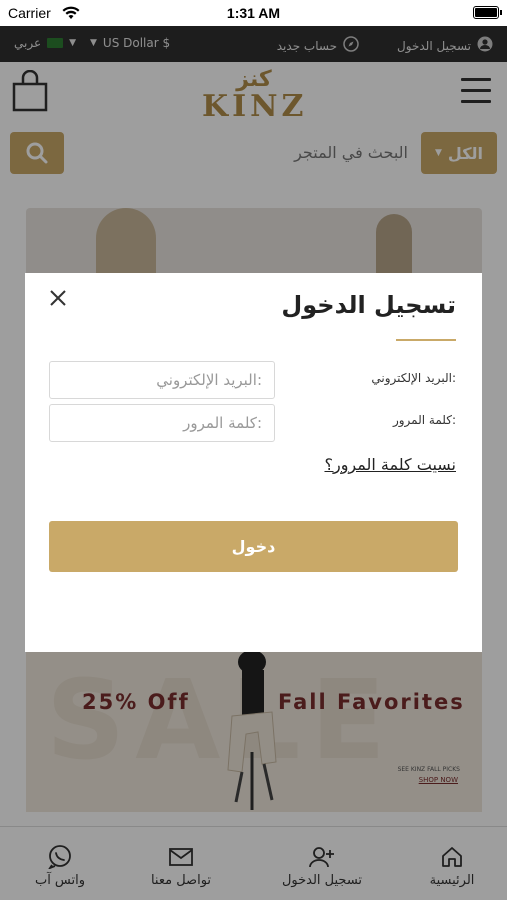  I want to click on password-field: كلمة المرور:, so click(162, 423).